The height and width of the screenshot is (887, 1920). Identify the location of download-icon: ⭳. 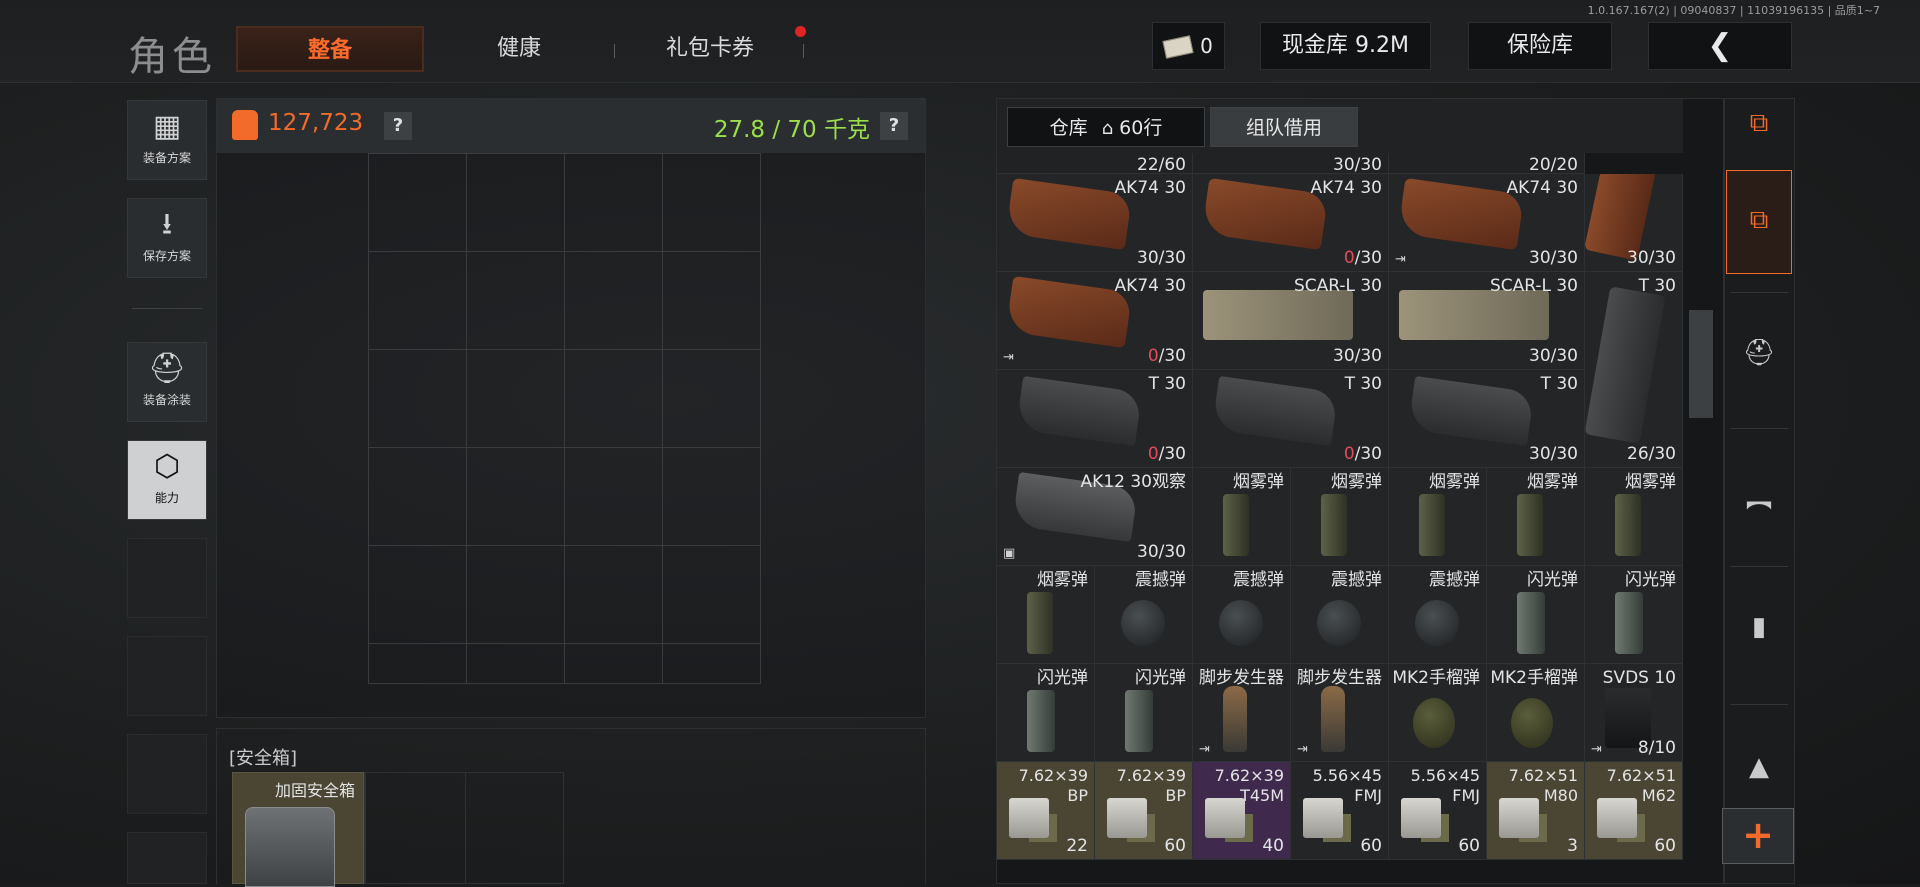
(167, 224).